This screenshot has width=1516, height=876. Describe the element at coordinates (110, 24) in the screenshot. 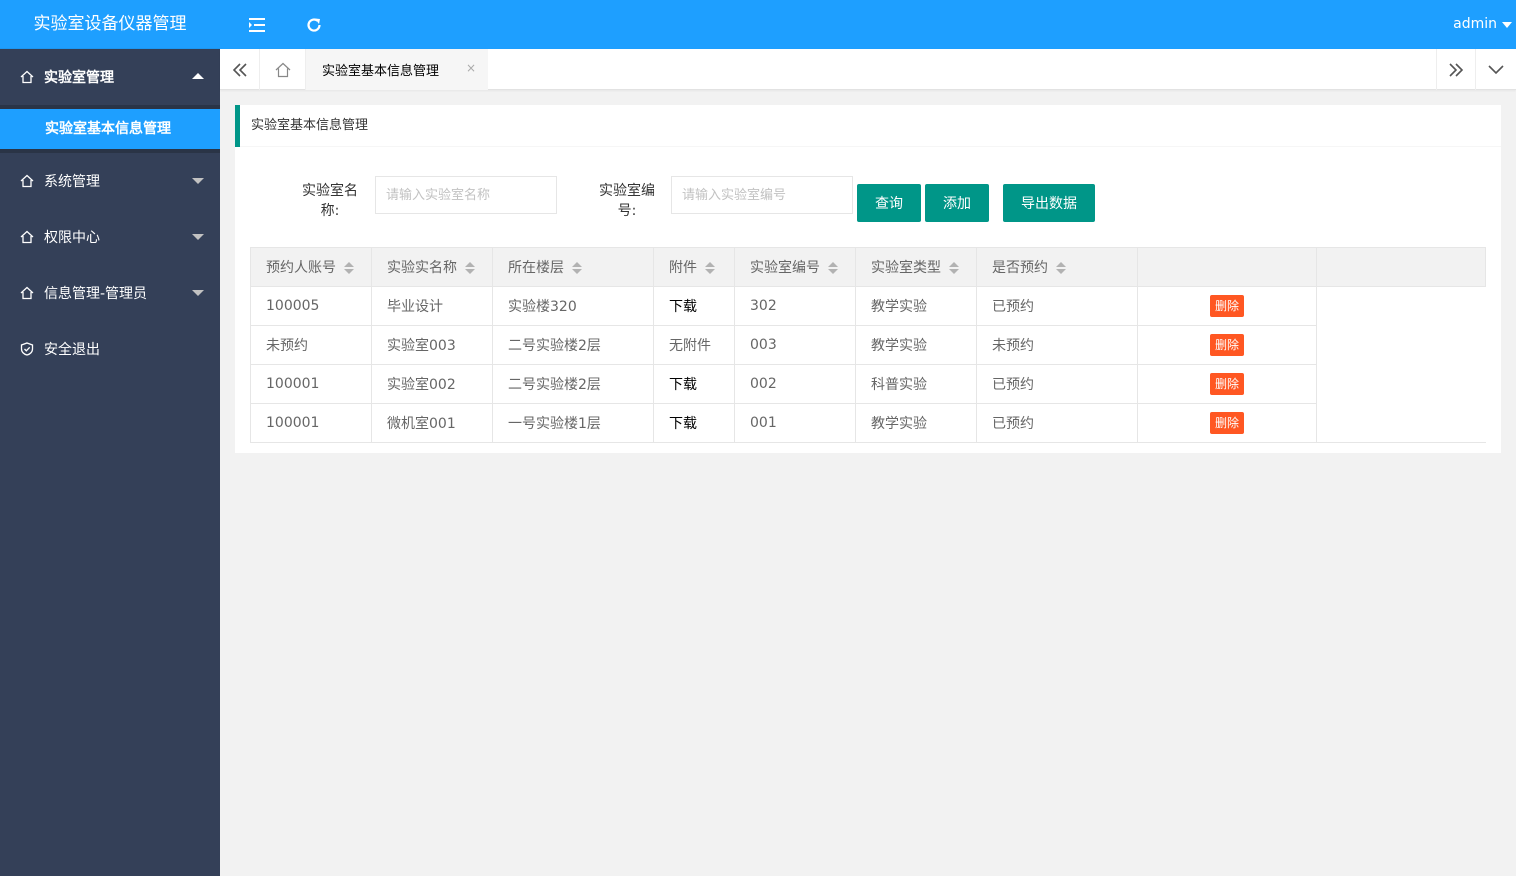

I see `app-title: 实验室设备仪器管理` at that location.